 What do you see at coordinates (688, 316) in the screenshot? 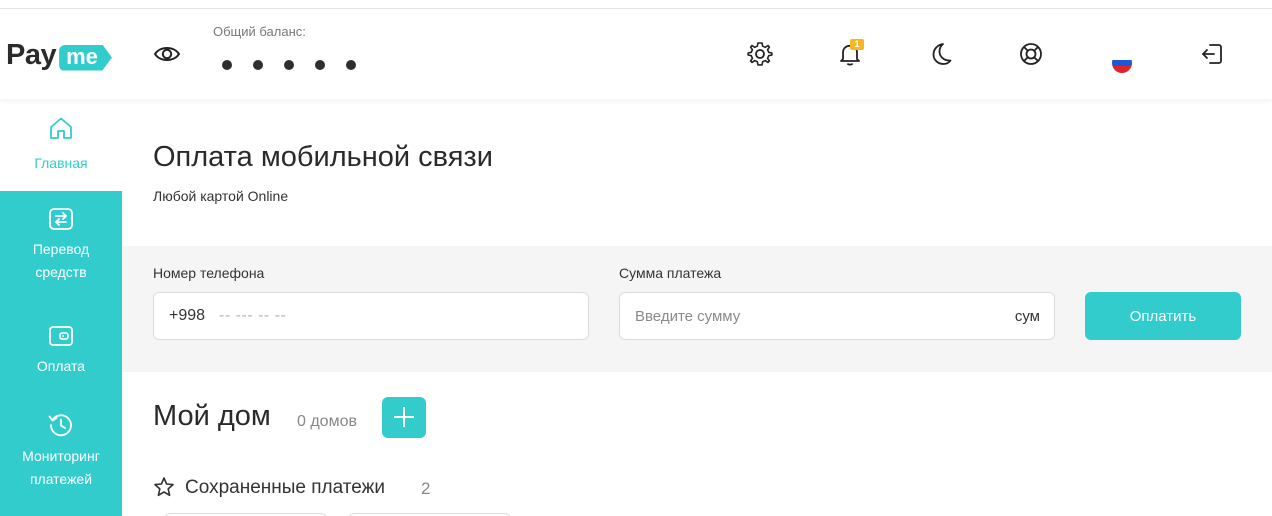
I see `sum-placeholder: Введите сумму` at bounding box center [688, 316].